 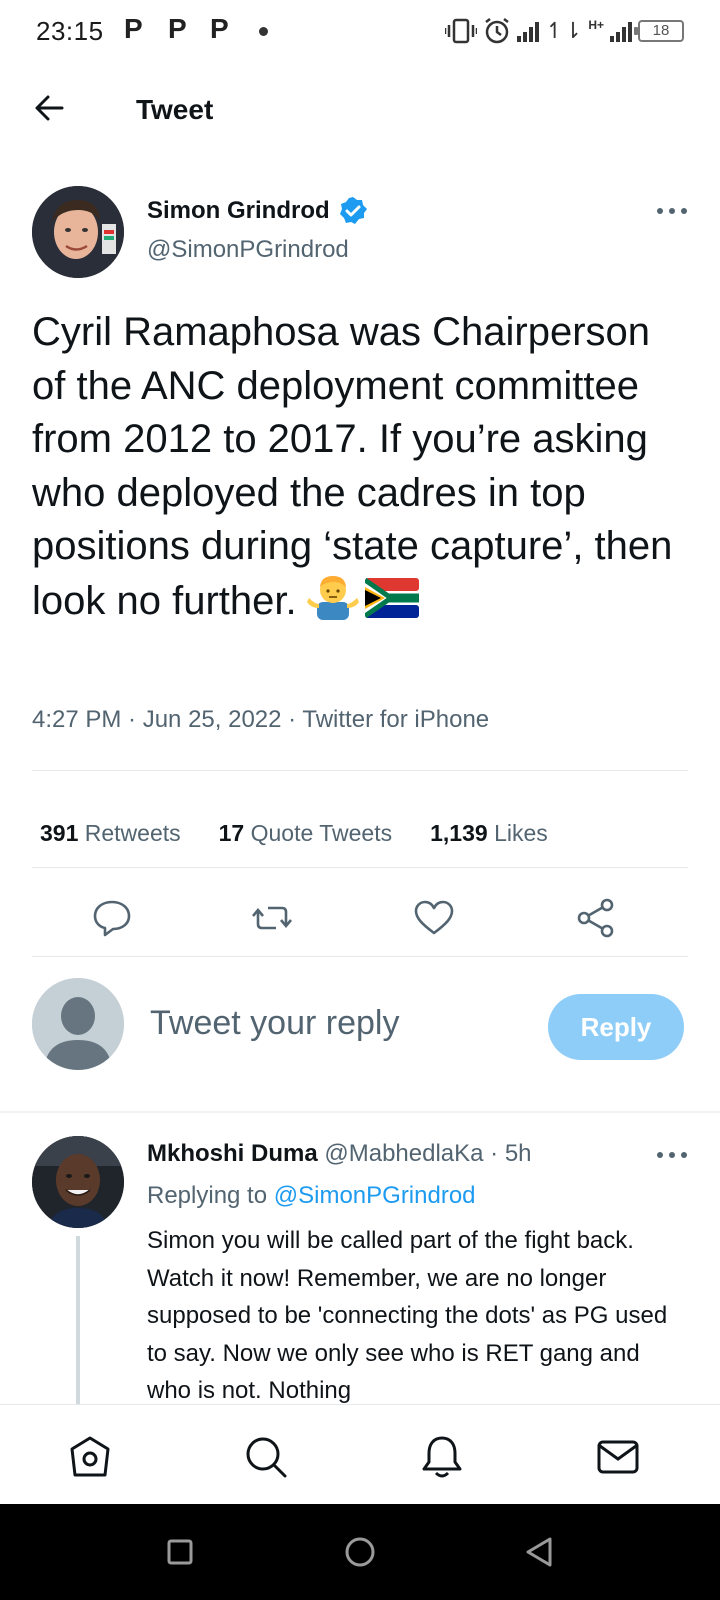 What do you see at coordinates (360, 1112) in the screenshot?
I see `section-separator` at bounding box center [360, 1112].